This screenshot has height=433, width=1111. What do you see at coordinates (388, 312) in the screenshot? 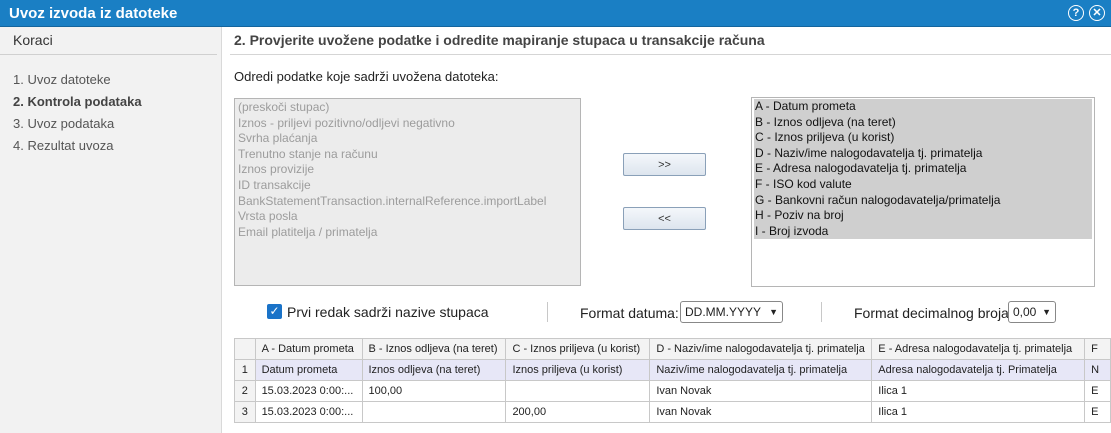
I see `first-row-header-label: Prvi redak sadrži nazive stupaca` at bounding box center [388, 312].